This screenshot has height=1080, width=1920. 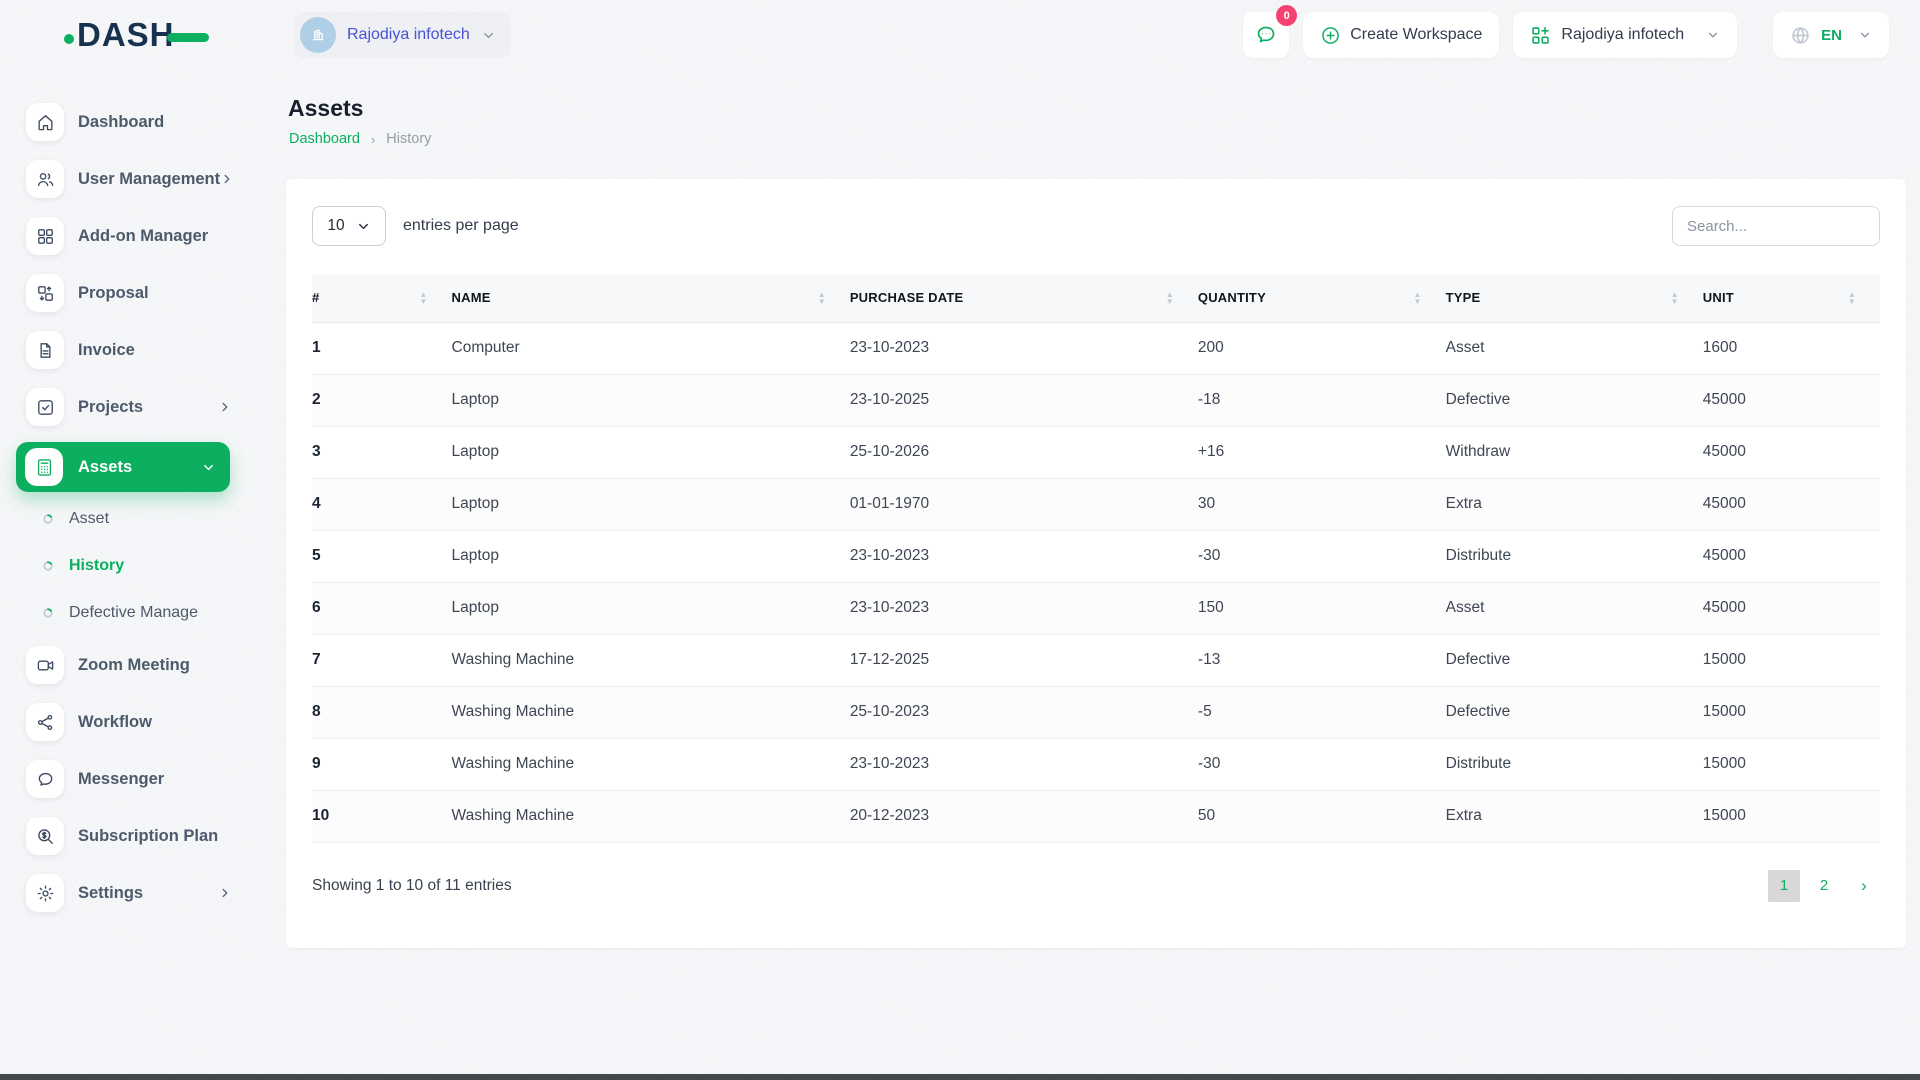 I want to click on column-header-type: TYPE ▲ ▼, so click(x=1574, y=298).